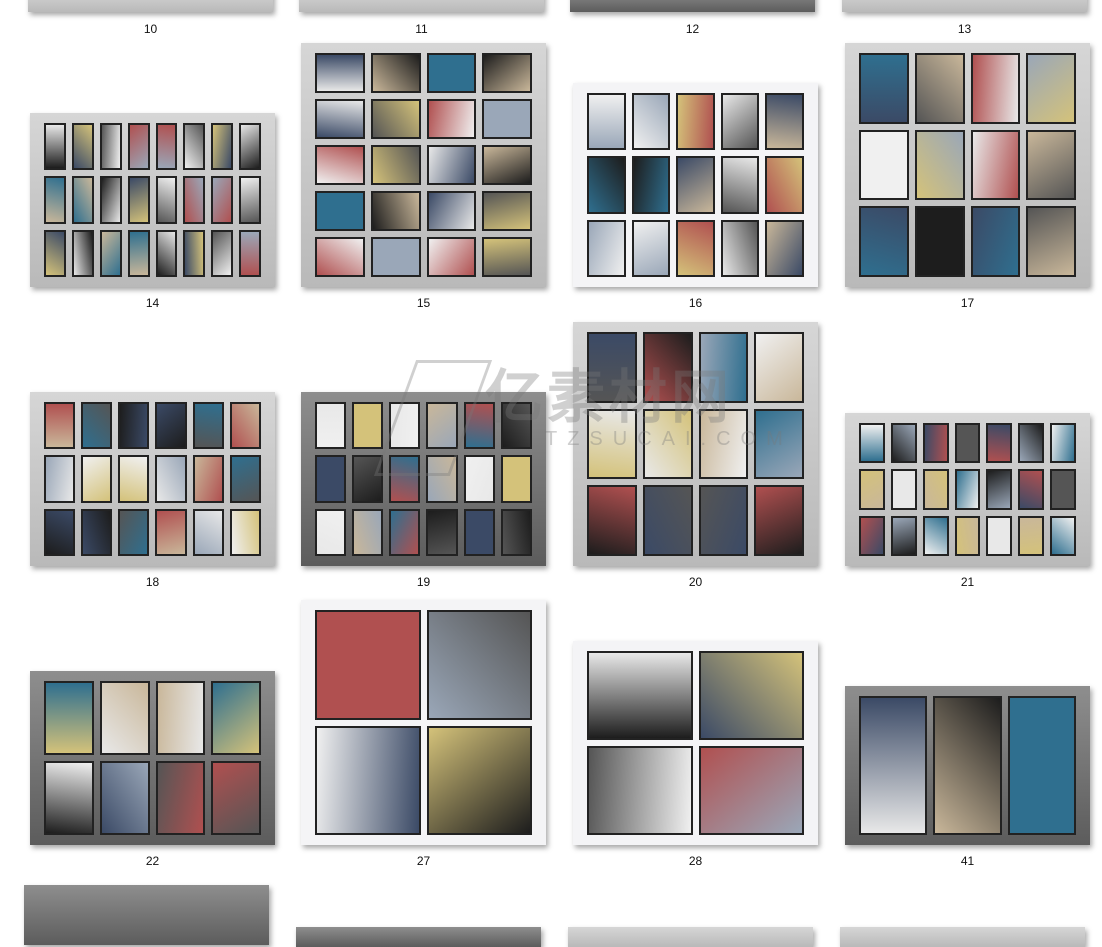  Describe the element at coordinates (423, 582) in the screenshot. I see `thumbnail-label: 19` at that location.